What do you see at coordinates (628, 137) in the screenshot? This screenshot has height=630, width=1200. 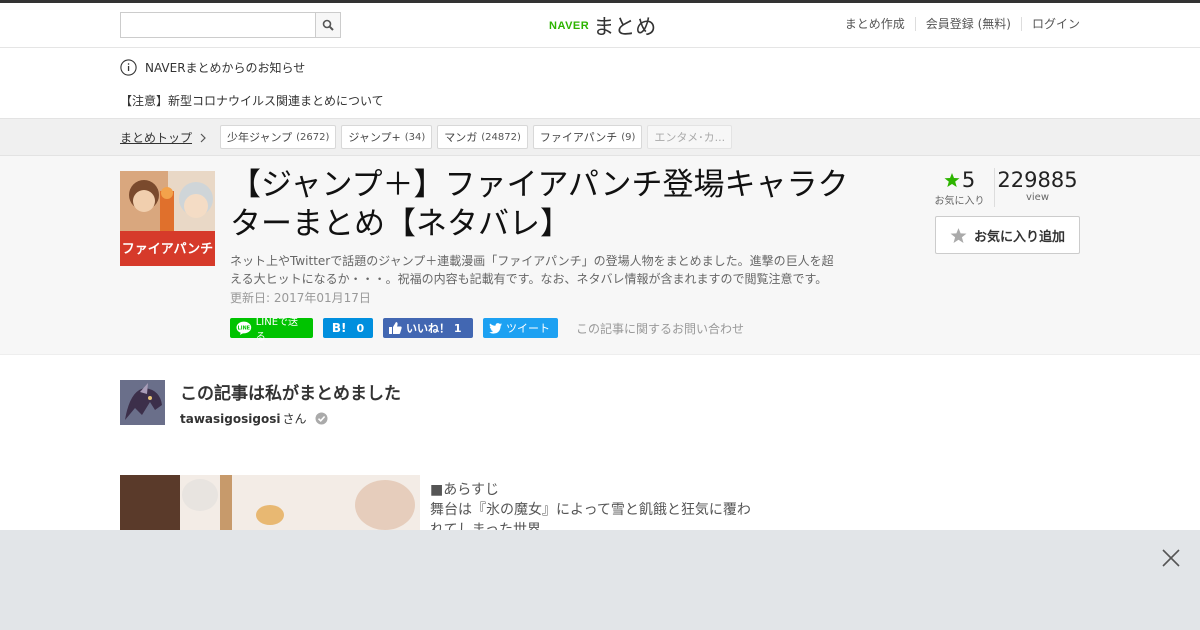 I see `category-tag-count: (9)` at bounding box center [628, 137].